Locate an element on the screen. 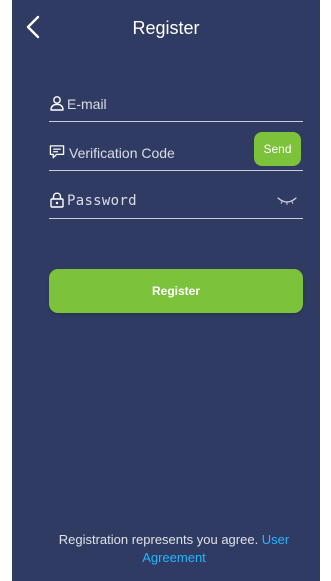 The width and height of the screenshot is (331, 581). verification-code-input is located at coordinates (159, 153).